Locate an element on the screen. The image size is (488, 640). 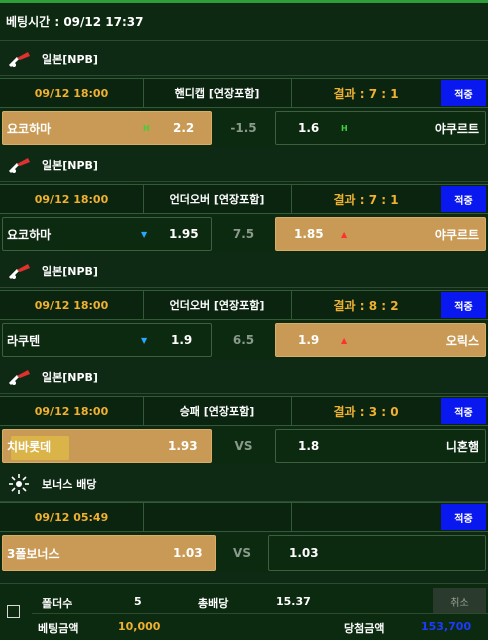
total-line-value: 7.5 is located at coordinates (243, 234).